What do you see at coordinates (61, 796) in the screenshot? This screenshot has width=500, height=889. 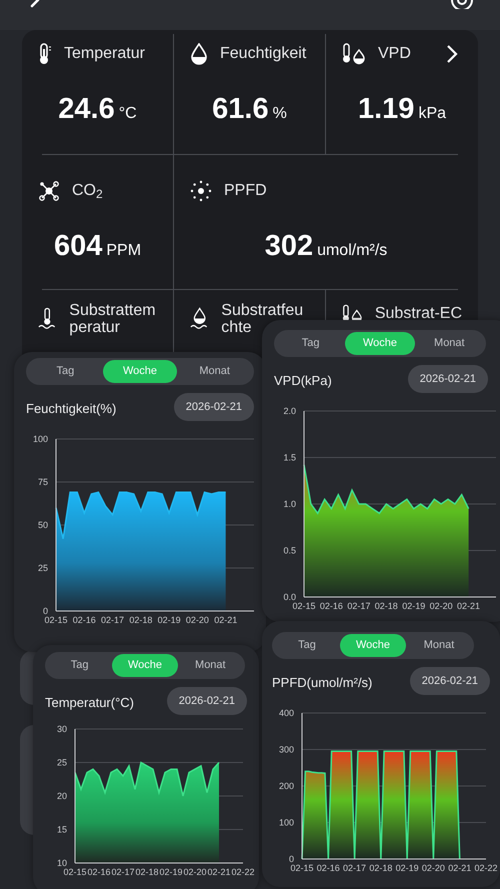 I see `axis-tick-label: 20` at bounding box center [61, 796].